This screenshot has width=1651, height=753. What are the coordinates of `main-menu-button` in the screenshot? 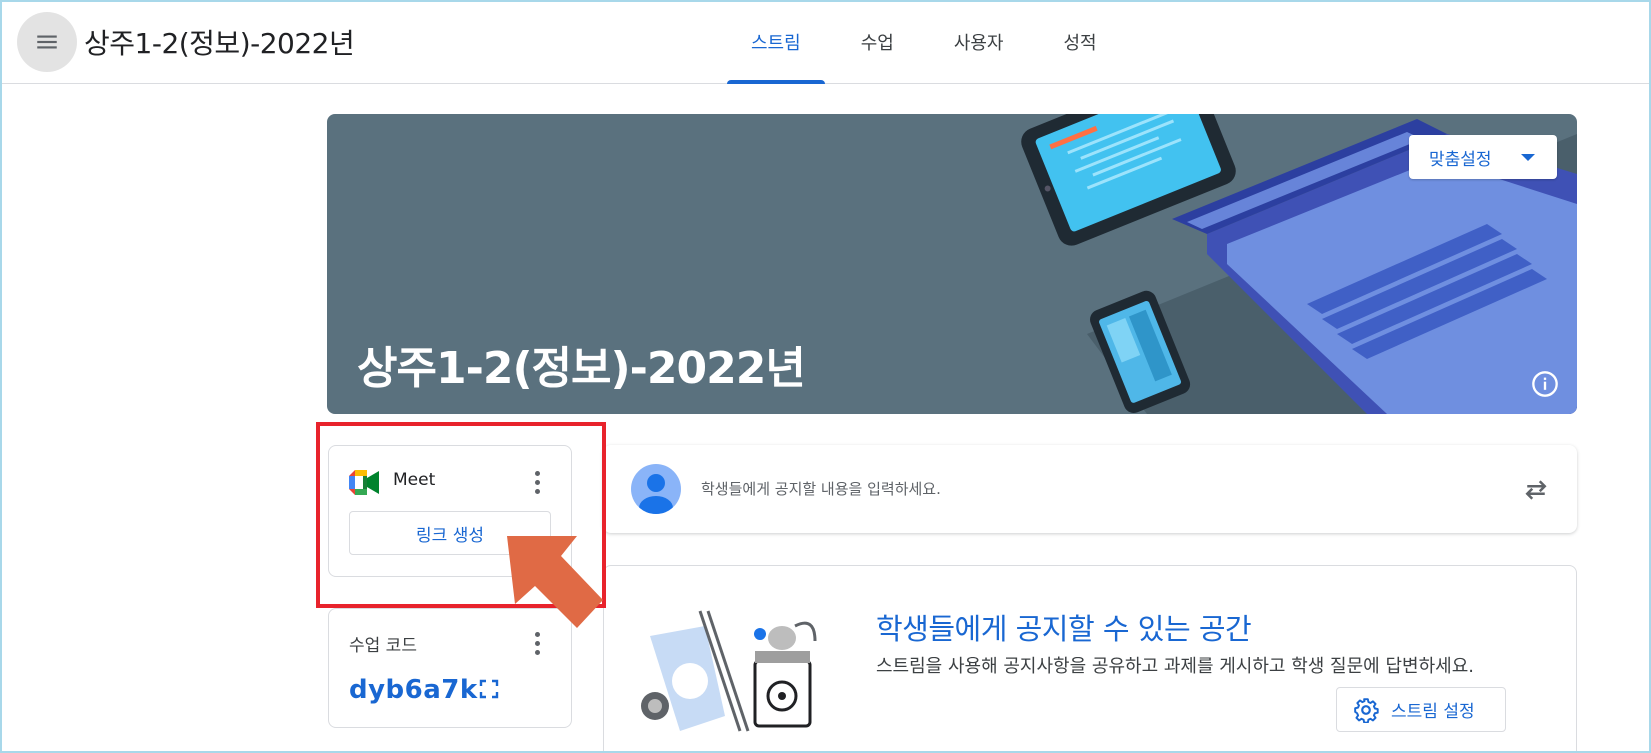 It's located at (47, 42).